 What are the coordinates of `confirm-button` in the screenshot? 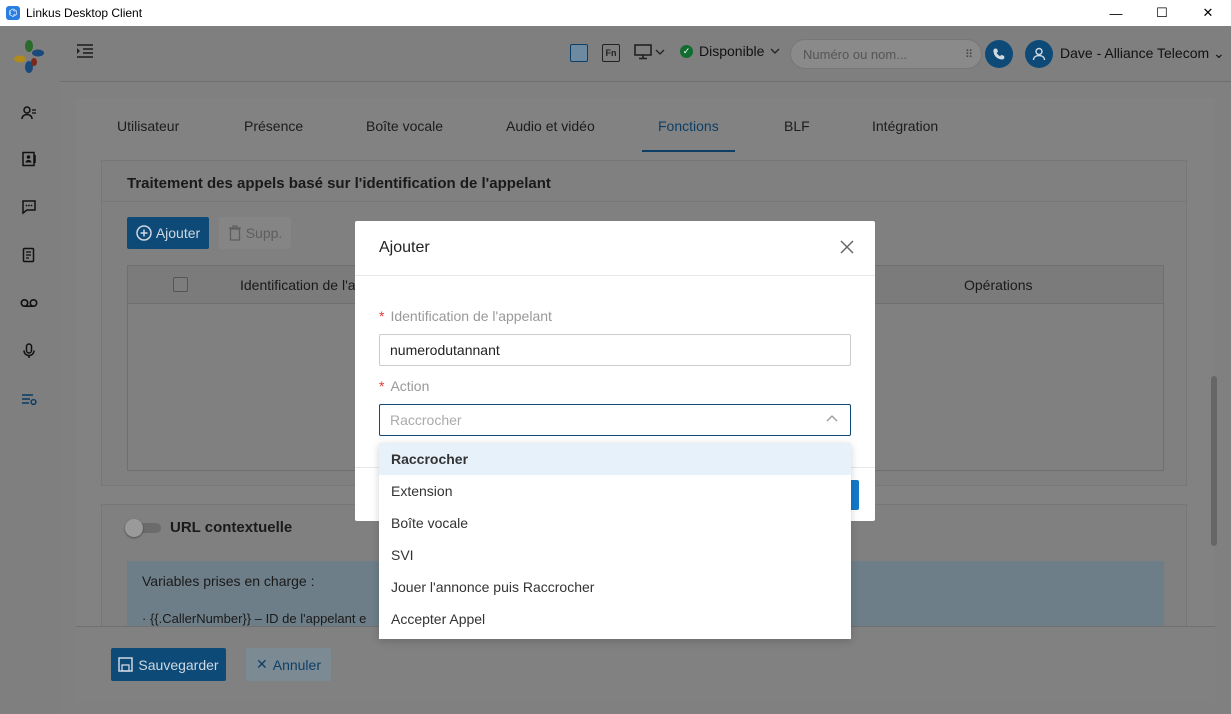 It's located at (855, 495).